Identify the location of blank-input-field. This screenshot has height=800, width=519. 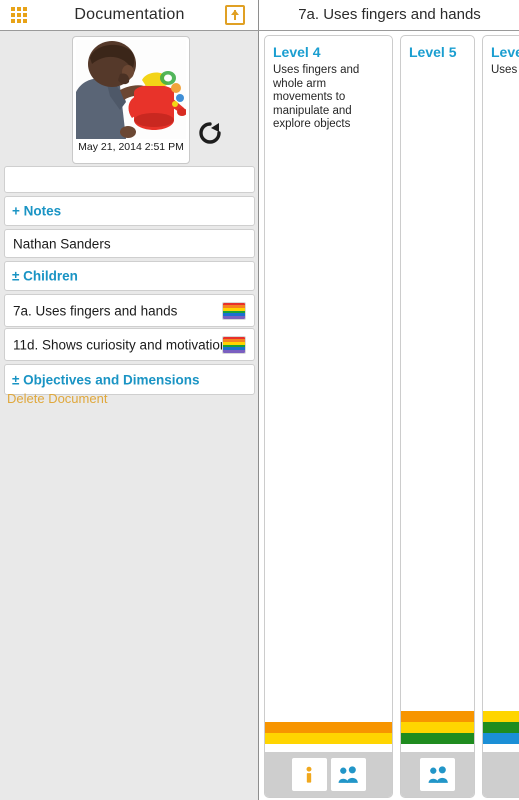
(129, 179).